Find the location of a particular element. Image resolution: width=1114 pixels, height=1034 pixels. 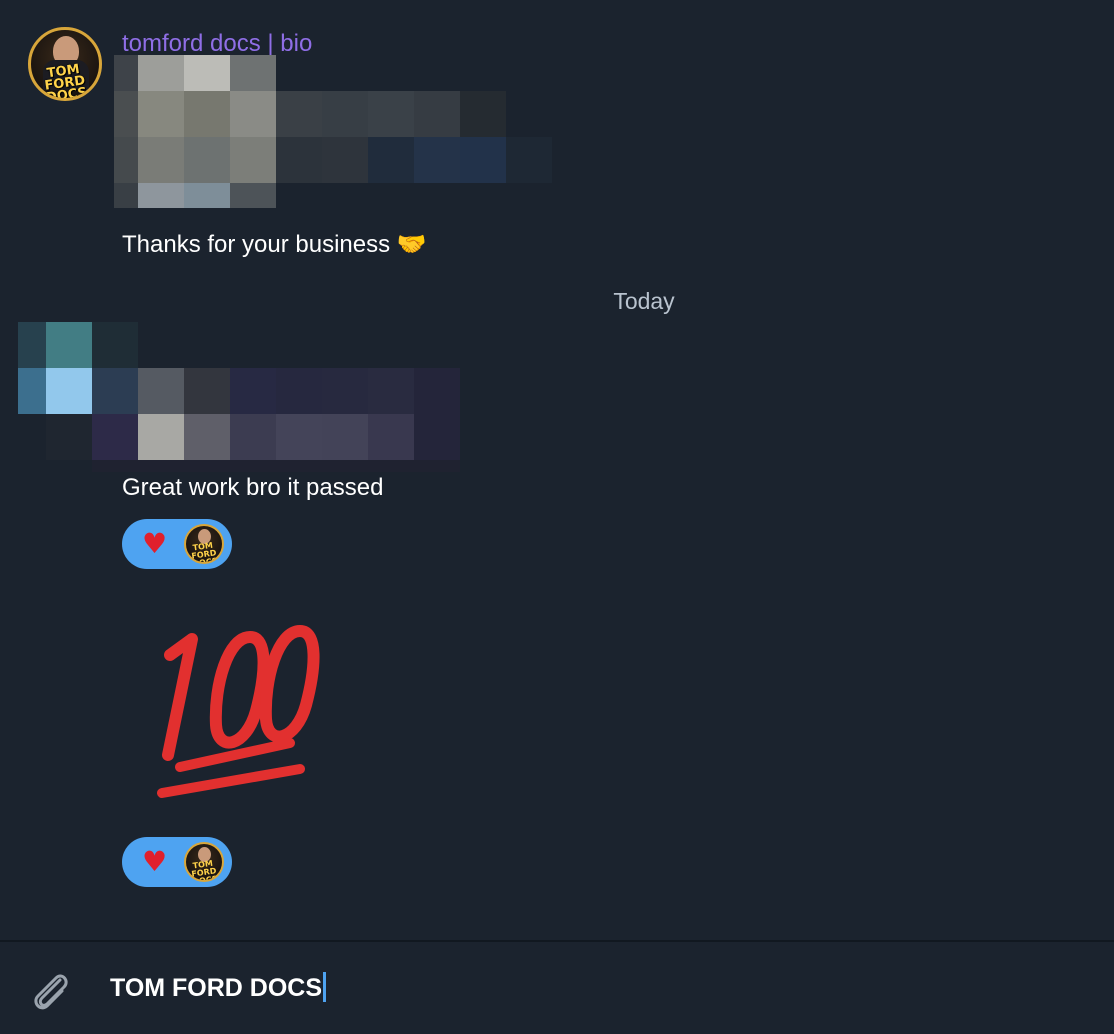

date-separator: Today is located at coordinates (557, 301).